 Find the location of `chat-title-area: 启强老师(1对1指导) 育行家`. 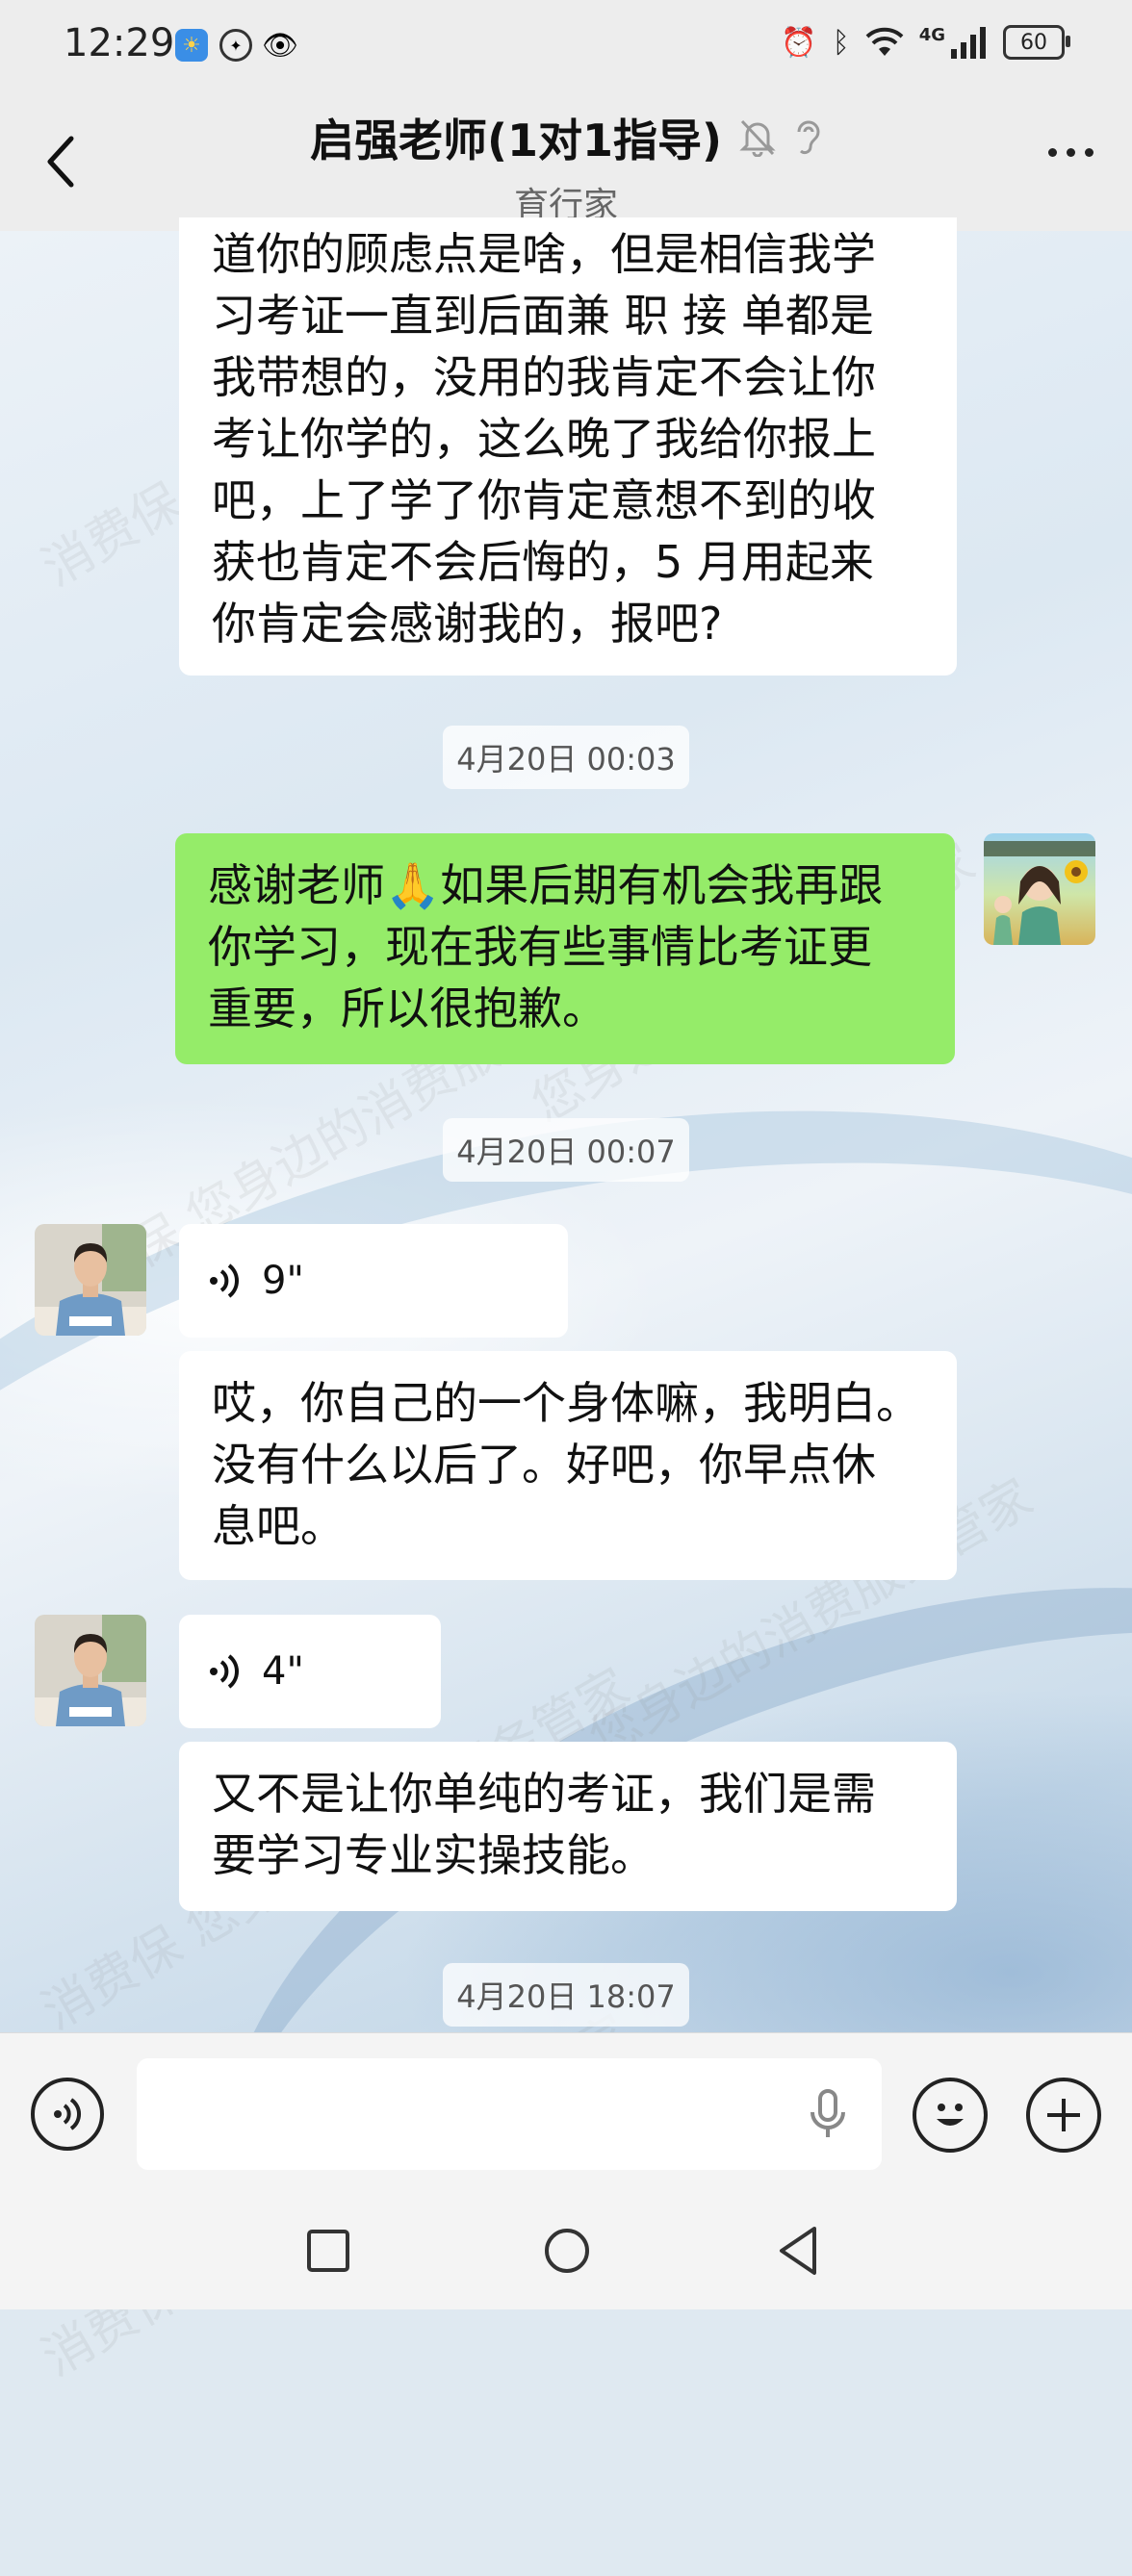

chat-title-area: 启强老师(1对1指导) 育行家 is located at coordinates (566, 166).